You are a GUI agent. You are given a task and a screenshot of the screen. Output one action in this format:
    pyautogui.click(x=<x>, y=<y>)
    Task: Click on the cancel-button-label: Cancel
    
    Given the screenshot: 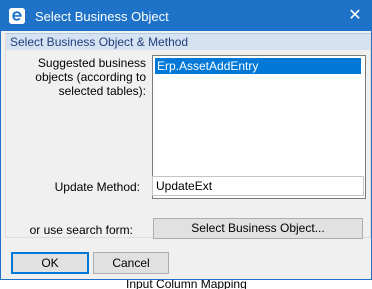 What is the action you would take?
    pyautogui.click(x=131, y=263)
    